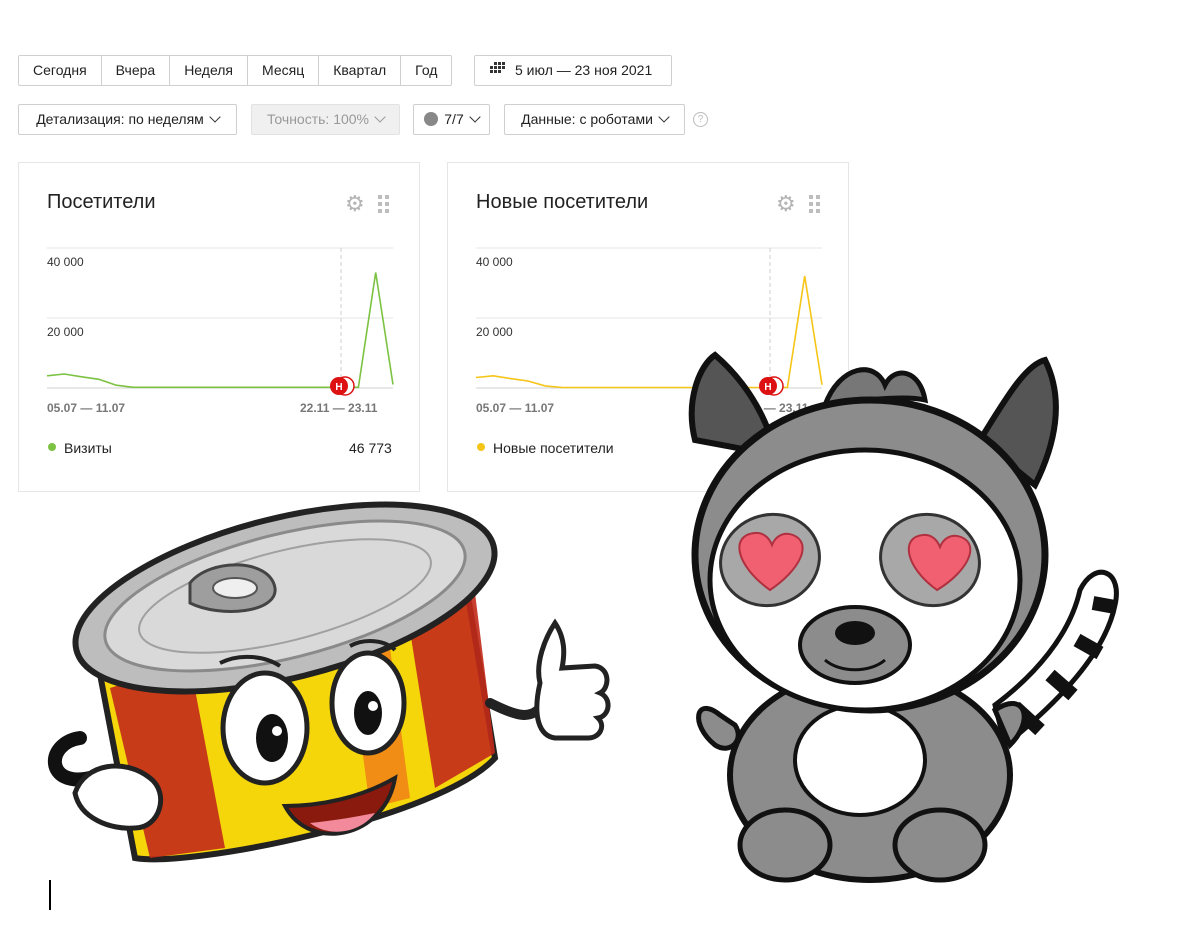 This screenshot has width=1200, height=929. Describe the element at coordinates (136, 70) in the screenshot. I see `period-yesterday-button: Вчера` at that location.